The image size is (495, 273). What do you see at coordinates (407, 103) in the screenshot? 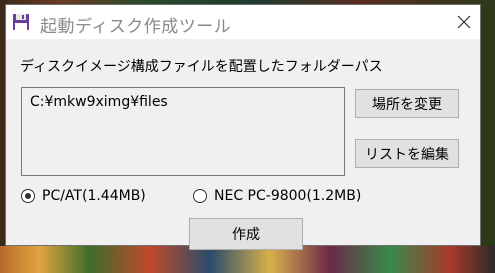
I see `change-location-button: 場所を変更` at bounding box center [407, 103].